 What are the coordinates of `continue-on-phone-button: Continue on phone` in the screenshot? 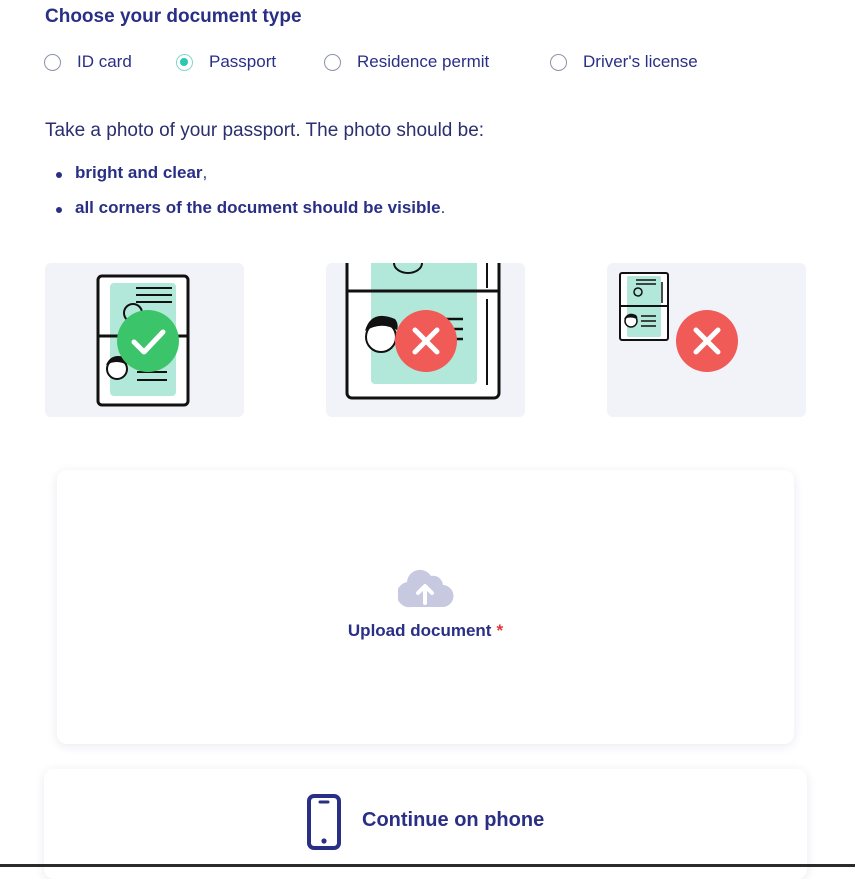 It's located at (425, 824).